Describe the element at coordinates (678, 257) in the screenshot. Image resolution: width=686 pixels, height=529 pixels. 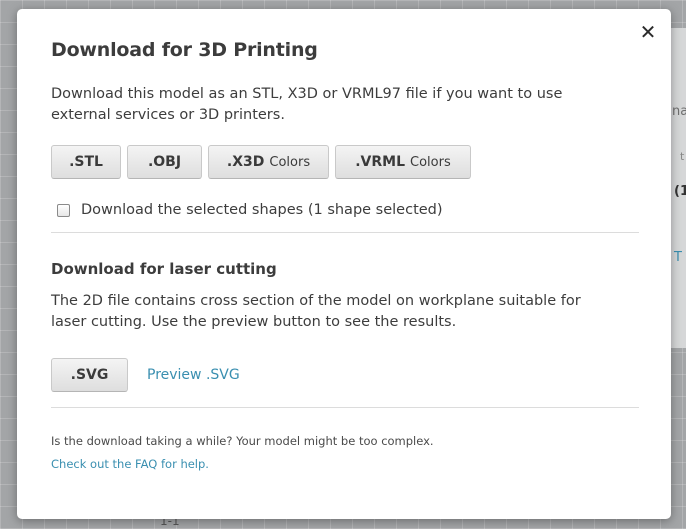
I see `background-text-fragment: T` at that location.